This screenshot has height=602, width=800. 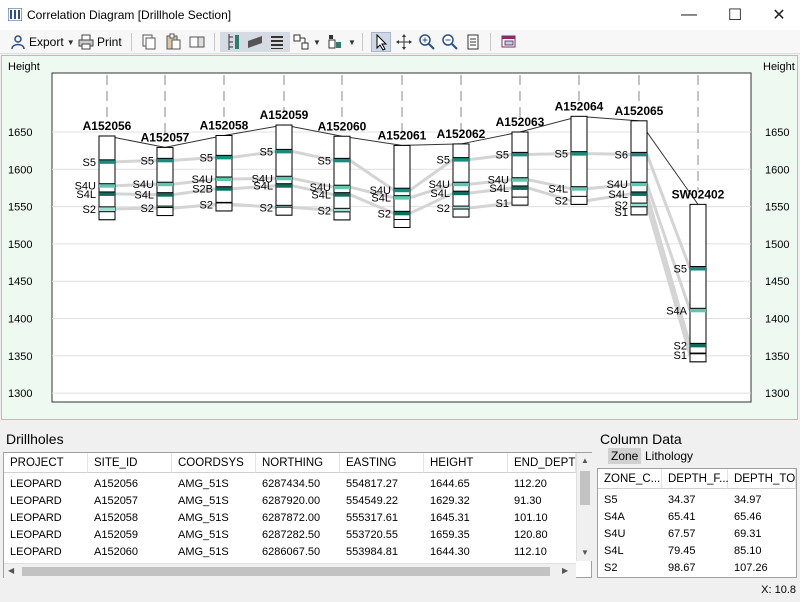 I want to click on list-lines-icon, so click(x=277, y=42).